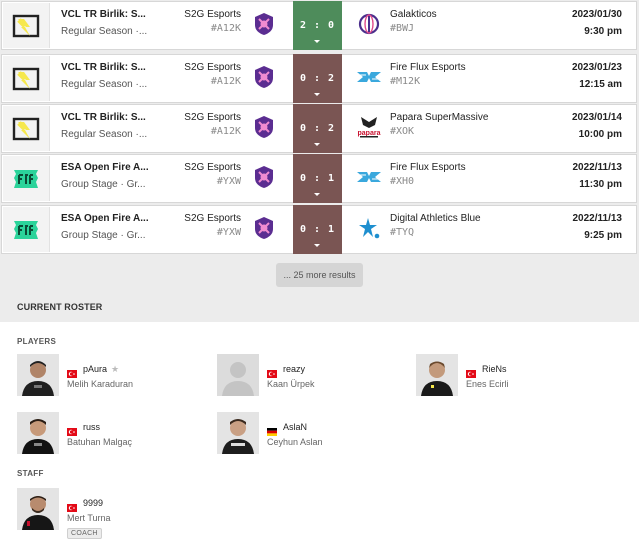 This screenshot has height=545, width=639. Describe the element at coordinates (100, 384) in the screenshot. I see `player-real-name: Melih Karaduran` at that location.